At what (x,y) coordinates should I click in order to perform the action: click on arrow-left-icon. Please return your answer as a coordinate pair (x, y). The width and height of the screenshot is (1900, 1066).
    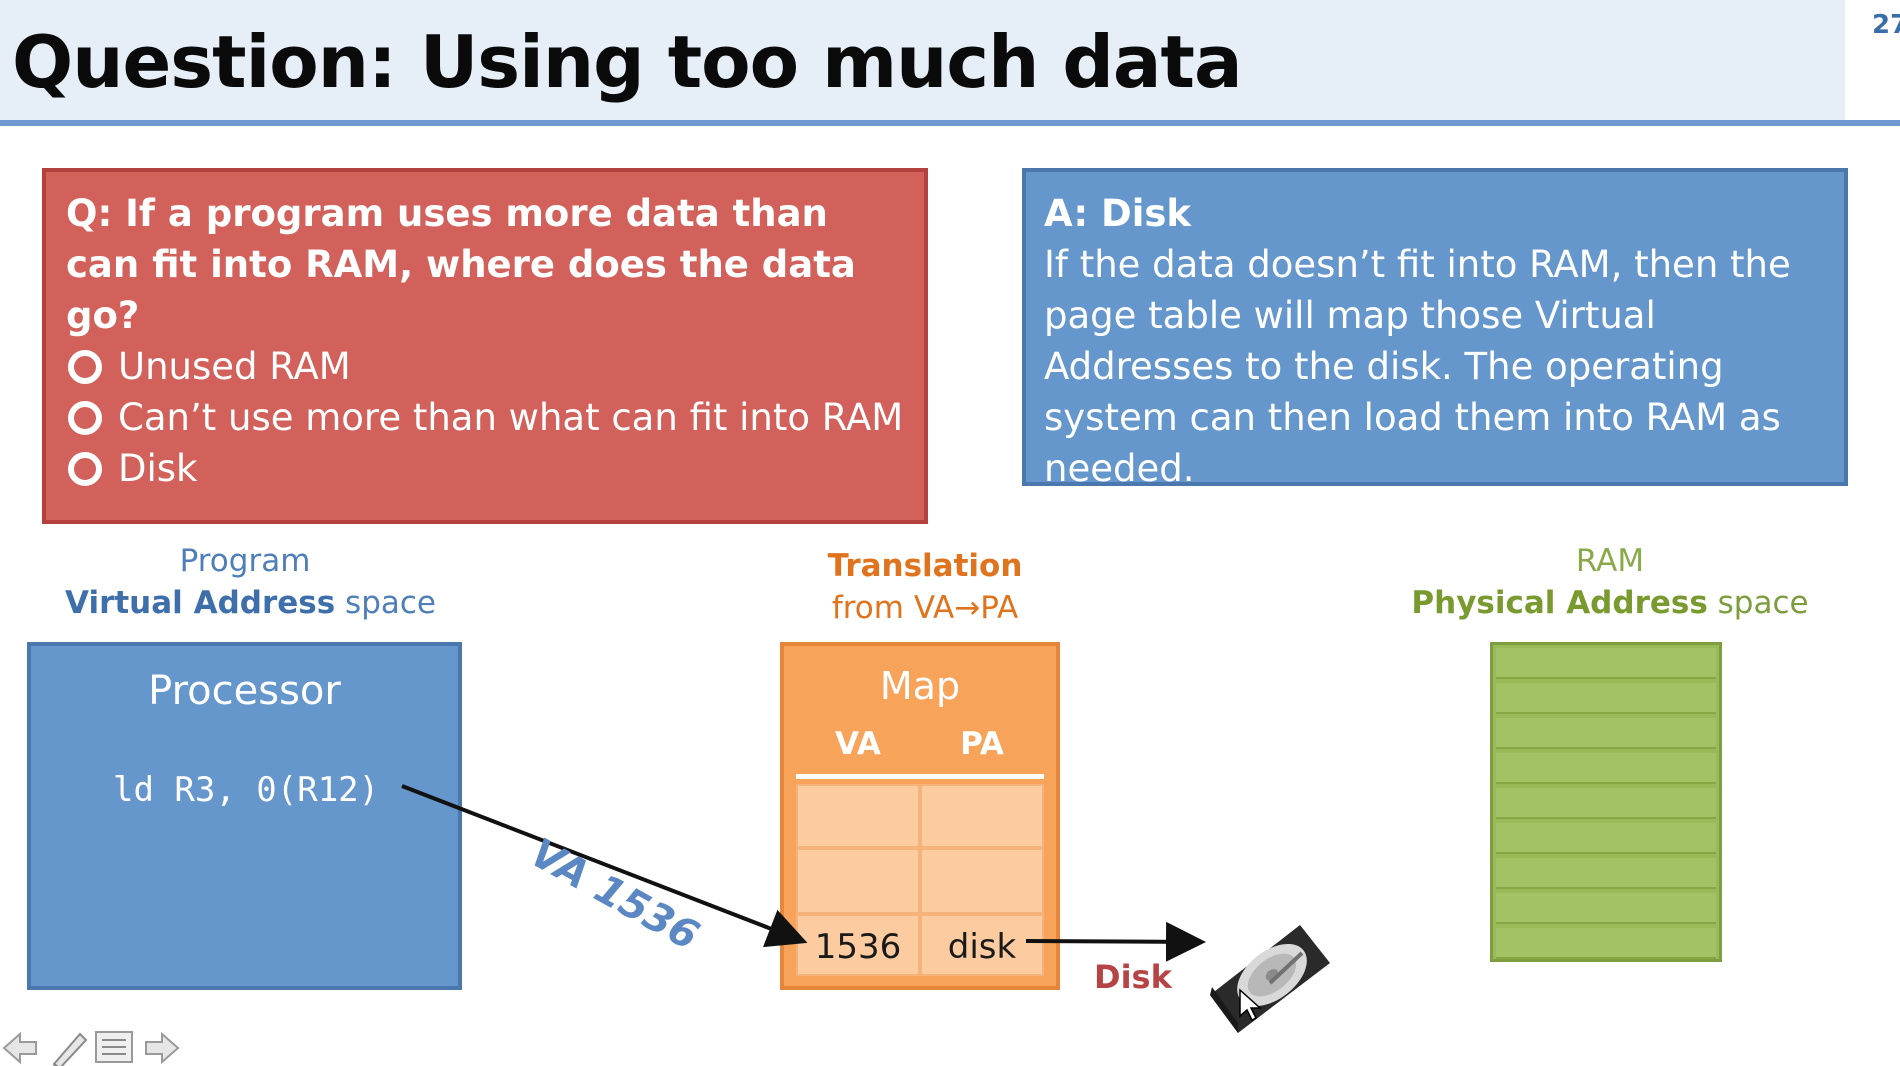
    Looking at the image, I should click on (19, 1048).